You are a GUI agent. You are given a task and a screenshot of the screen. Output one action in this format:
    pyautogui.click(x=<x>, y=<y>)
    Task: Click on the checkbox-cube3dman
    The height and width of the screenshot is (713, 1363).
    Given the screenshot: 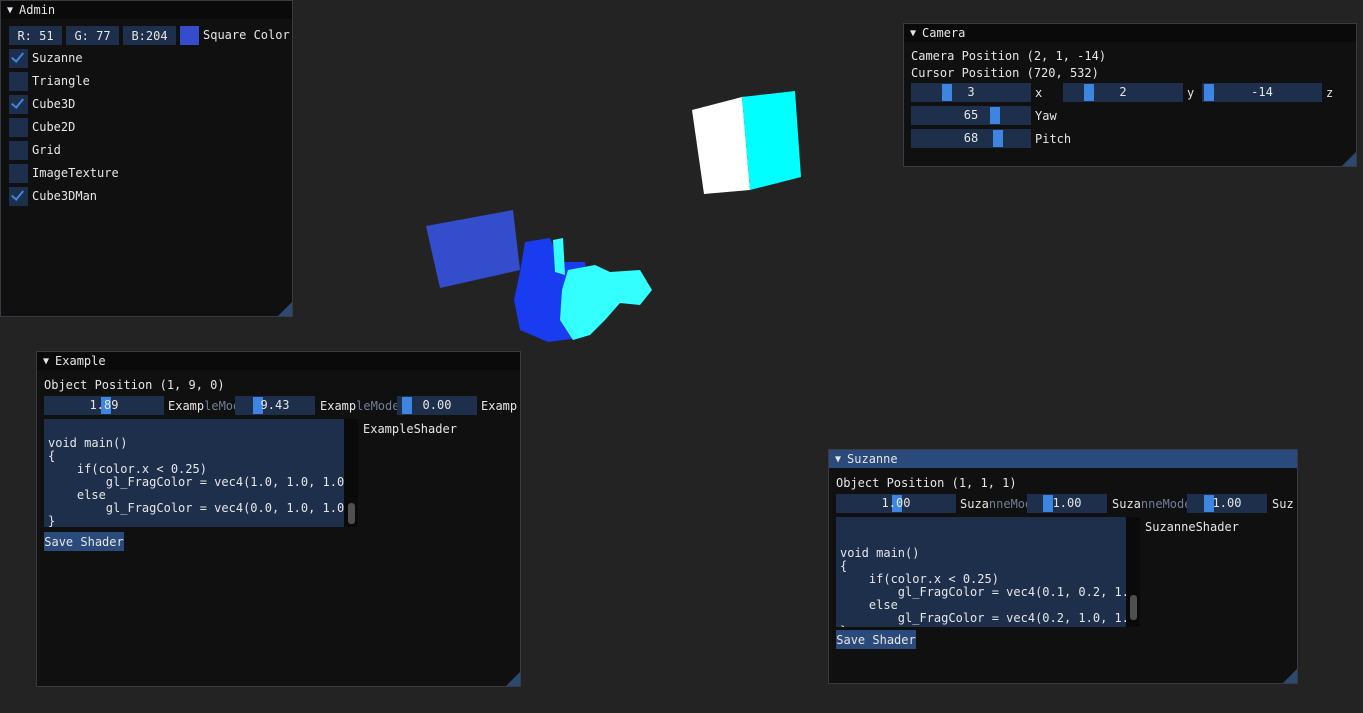 What is the action you would take?
    pyautogui.click(x=18, y=196)
    